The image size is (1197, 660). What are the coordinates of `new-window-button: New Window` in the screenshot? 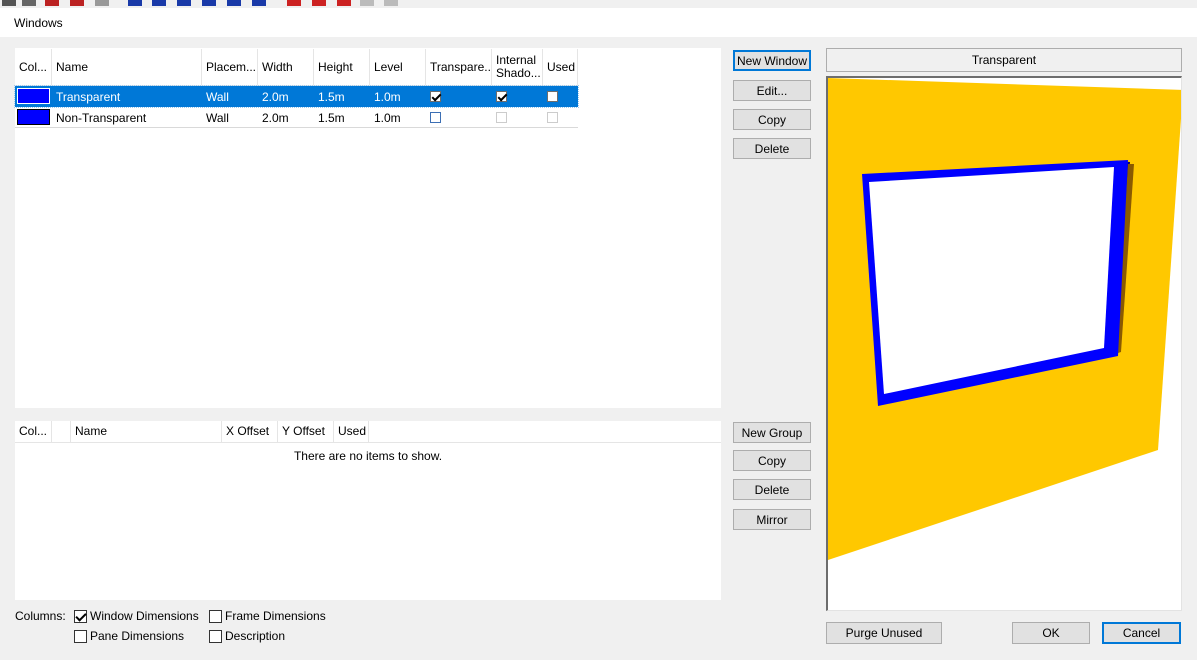 It's located at (772, 60).